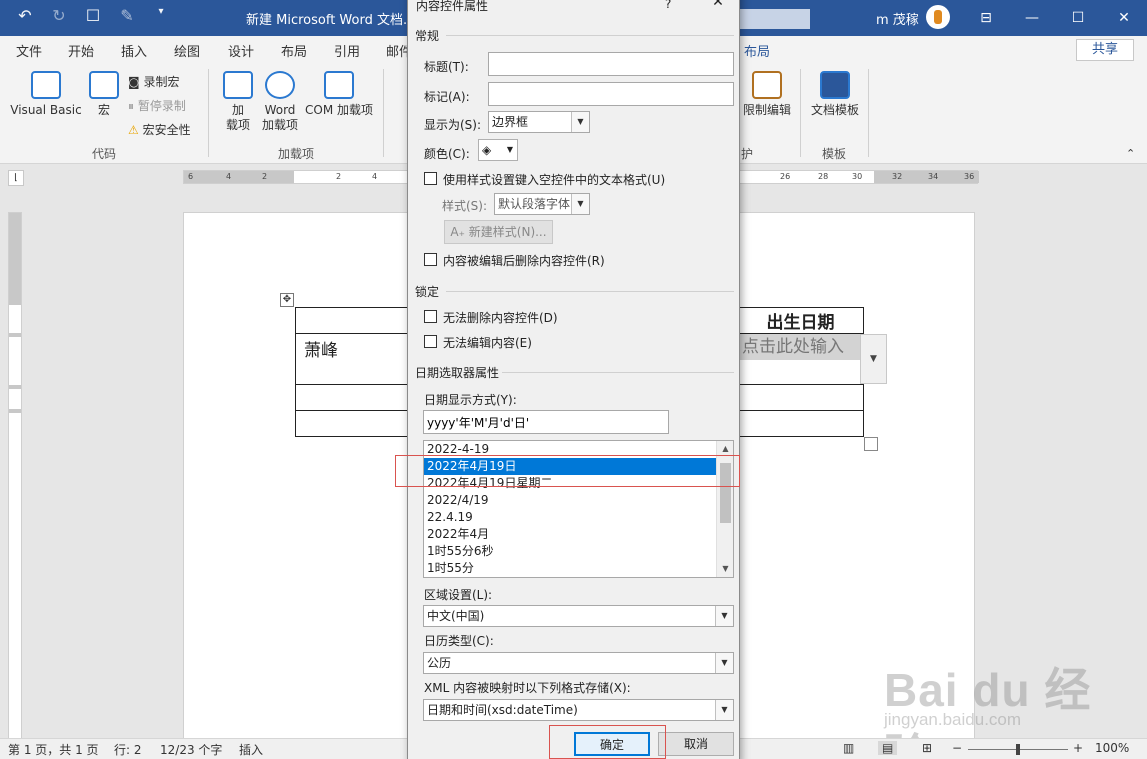 Image resolution: width=1147 pixels, height=759 pixels. What do you see at coordinates (800, 347) in the screenshot?
I see `date-picker-control: 点击此处输入` at bounding box center [800, 347].